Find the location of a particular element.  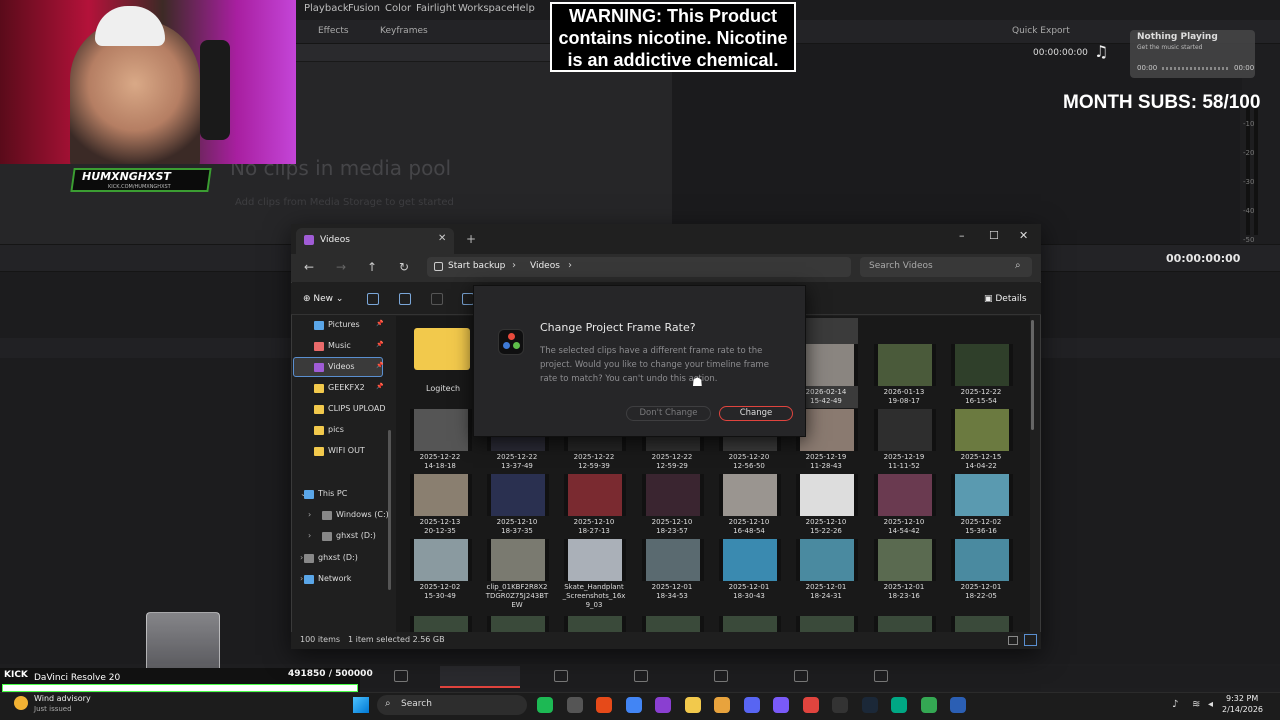

video-tile: clip_01KBF2R8X2 TDGR0Z75J243BT EW is located at coordinates (511, 574).